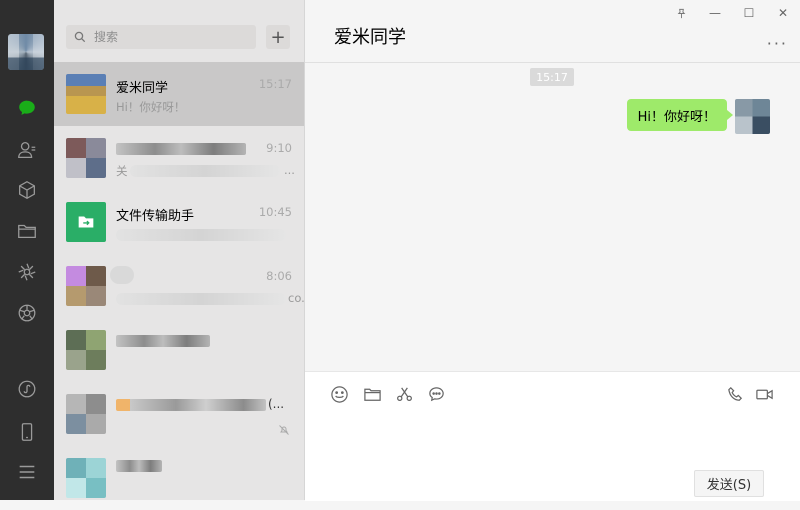 The height and width of the screenshot is (510, 800). What do you see at coordinates (783, 13) in the screenshot?
I see `close-button: ✕` at bounding box center [783, 13].